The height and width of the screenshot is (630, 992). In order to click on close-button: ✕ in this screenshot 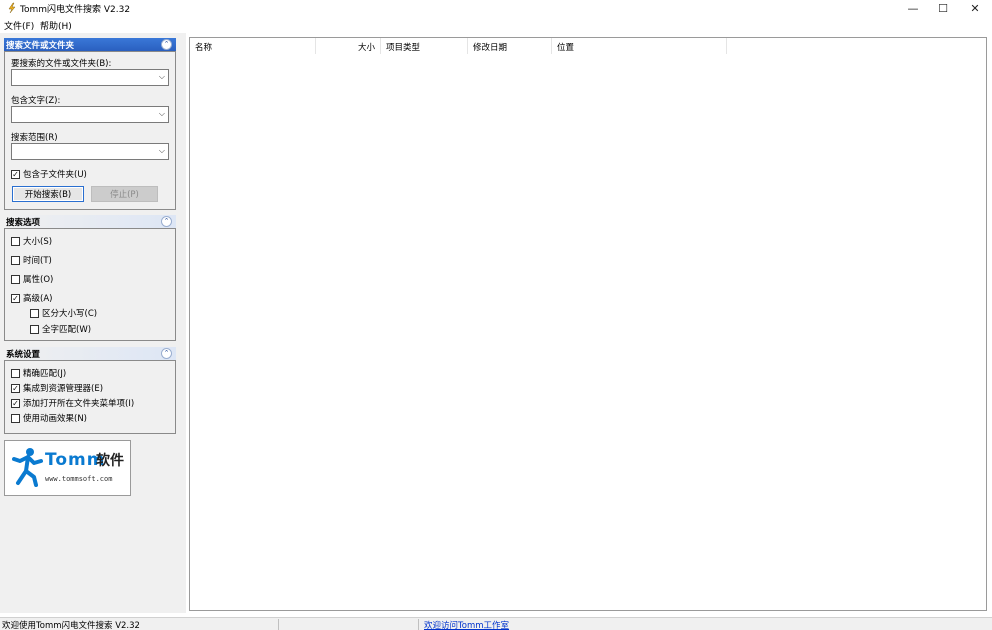, I will do `click(975, 8)`.